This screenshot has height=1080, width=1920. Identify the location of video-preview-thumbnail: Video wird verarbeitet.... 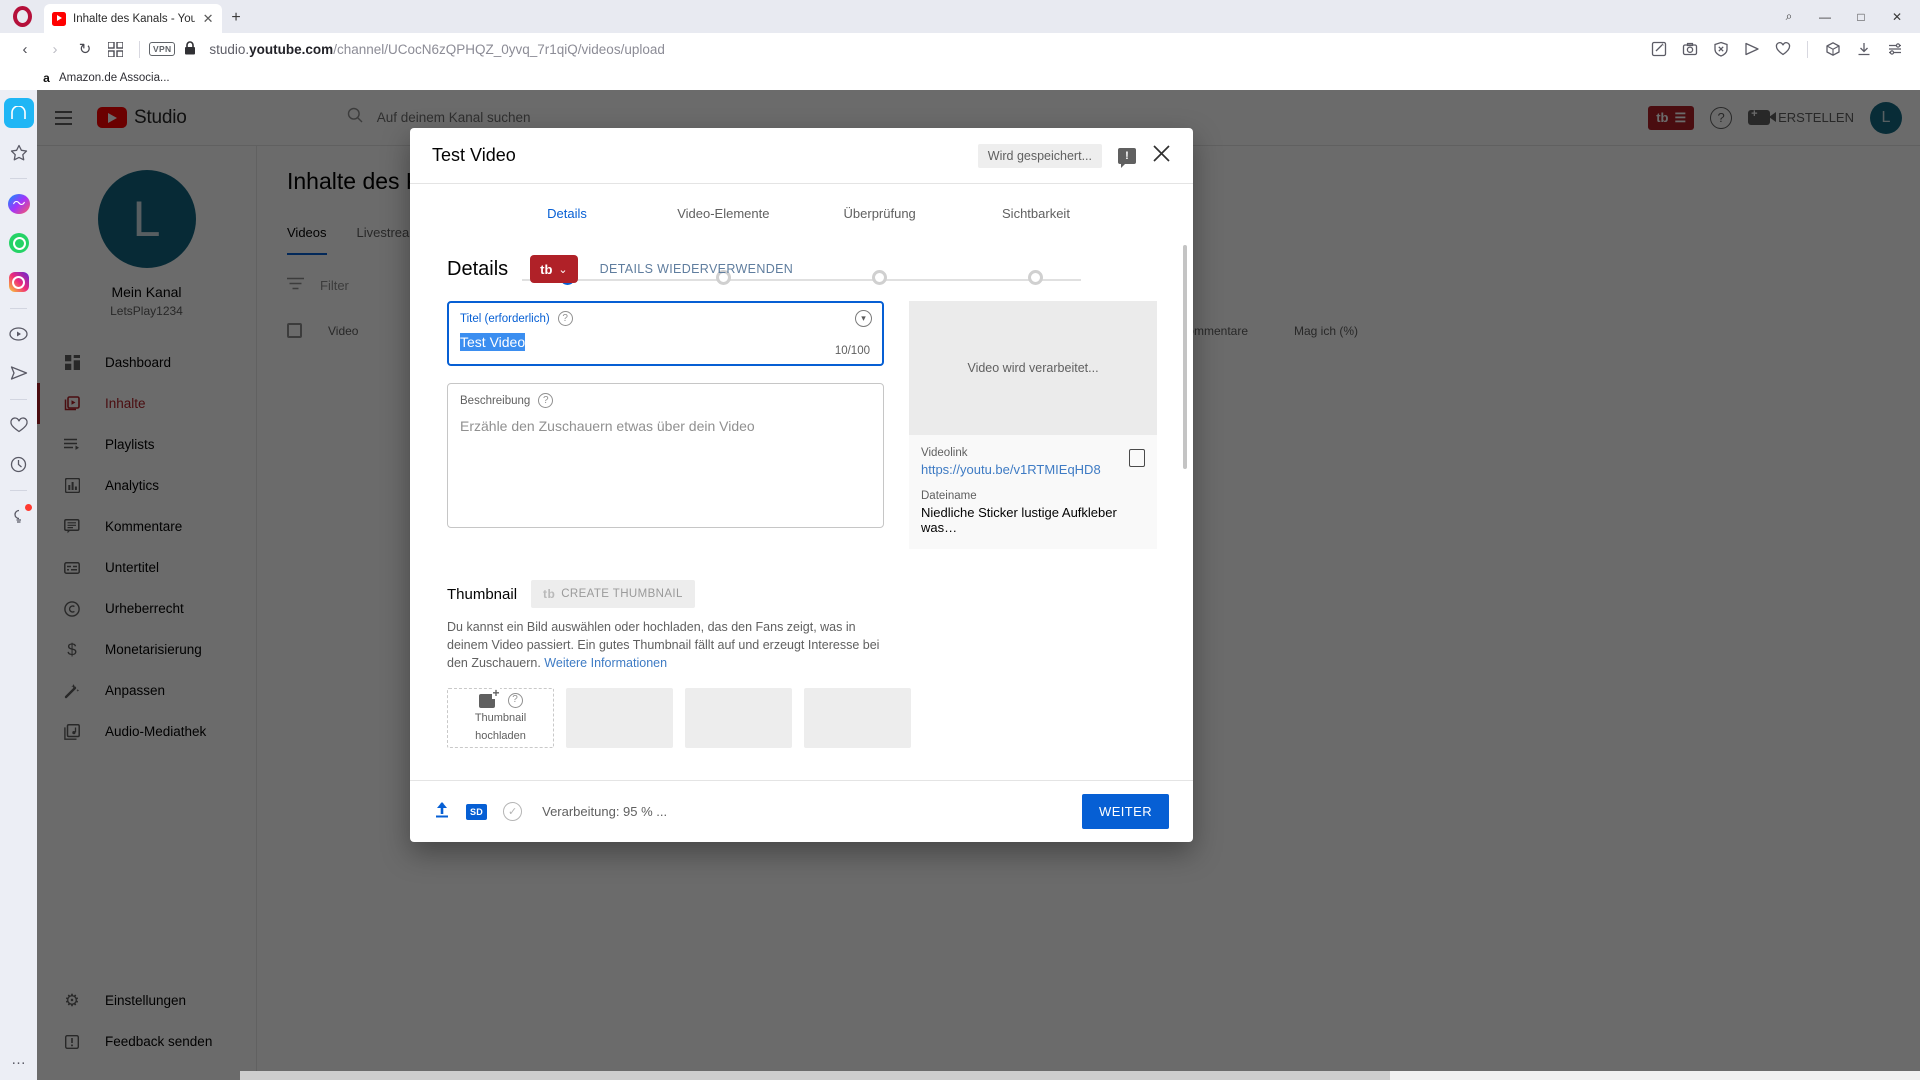
(1033, 368).